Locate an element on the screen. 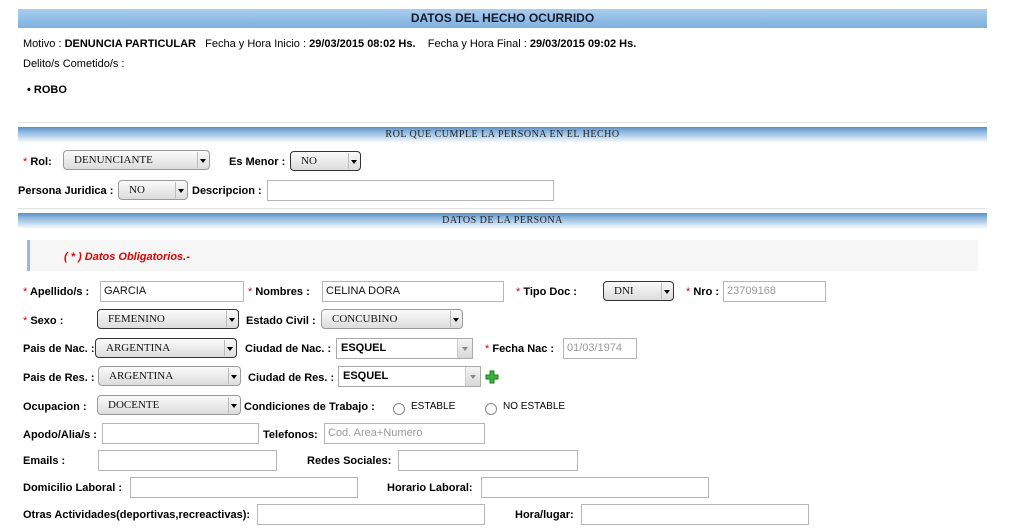 The height and width of the screenshot is (529, 1009). nro-label-wrap: * Nro : is located at coordinates (702, 292).